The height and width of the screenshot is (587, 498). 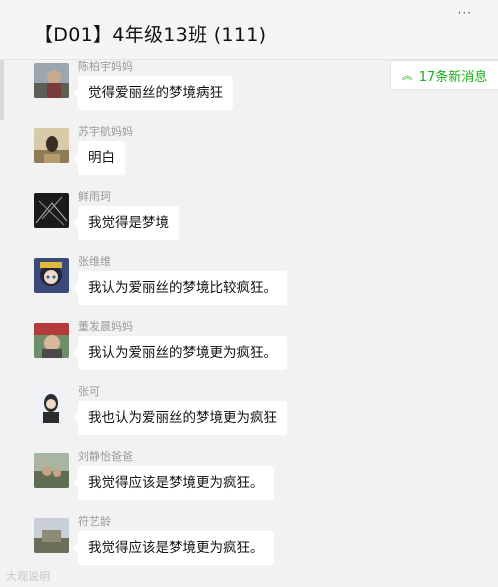 I want to click on message-bubble: 觉得爱丽丝的梦境病狂, so click(x=153, y=93).